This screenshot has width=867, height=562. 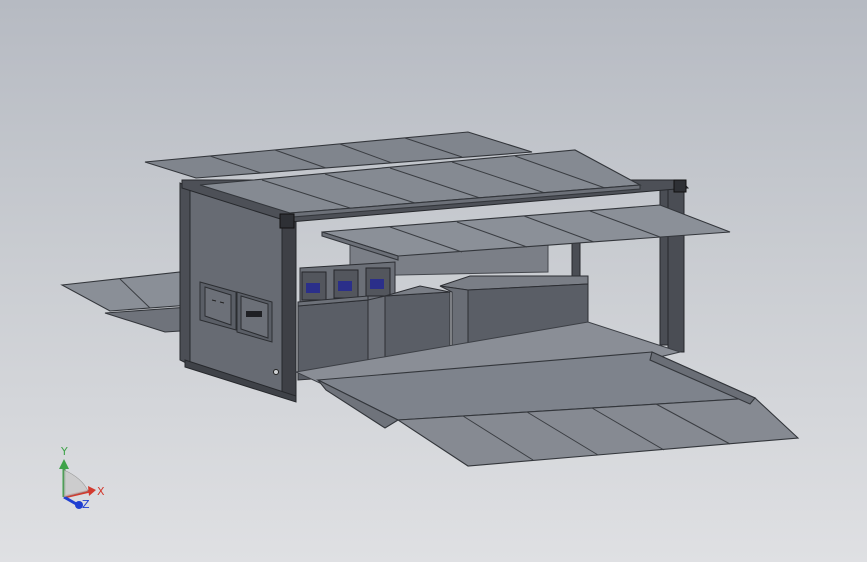 I want to click on corner-fitting-back-right, so click(x=680, y=186).